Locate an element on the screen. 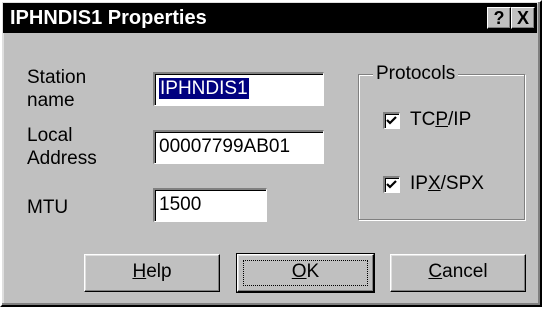 The height and width of the screenshot is (313, 548). checkbox-tcpip: TCP/IP is located at coordinates (427, 120).